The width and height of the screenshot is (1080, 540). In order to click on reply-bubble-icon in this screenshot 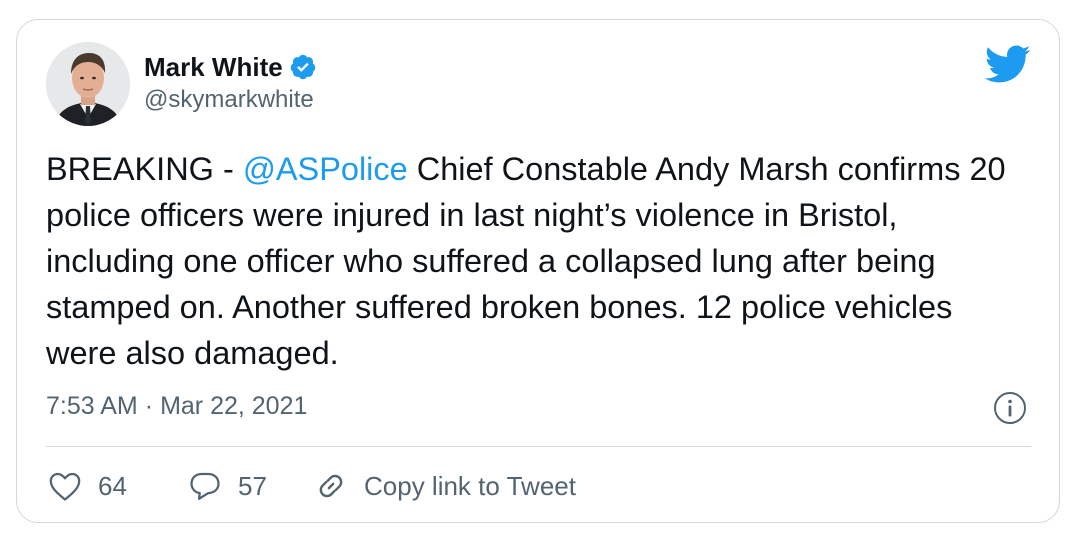, I will do `click(205, 486)`.